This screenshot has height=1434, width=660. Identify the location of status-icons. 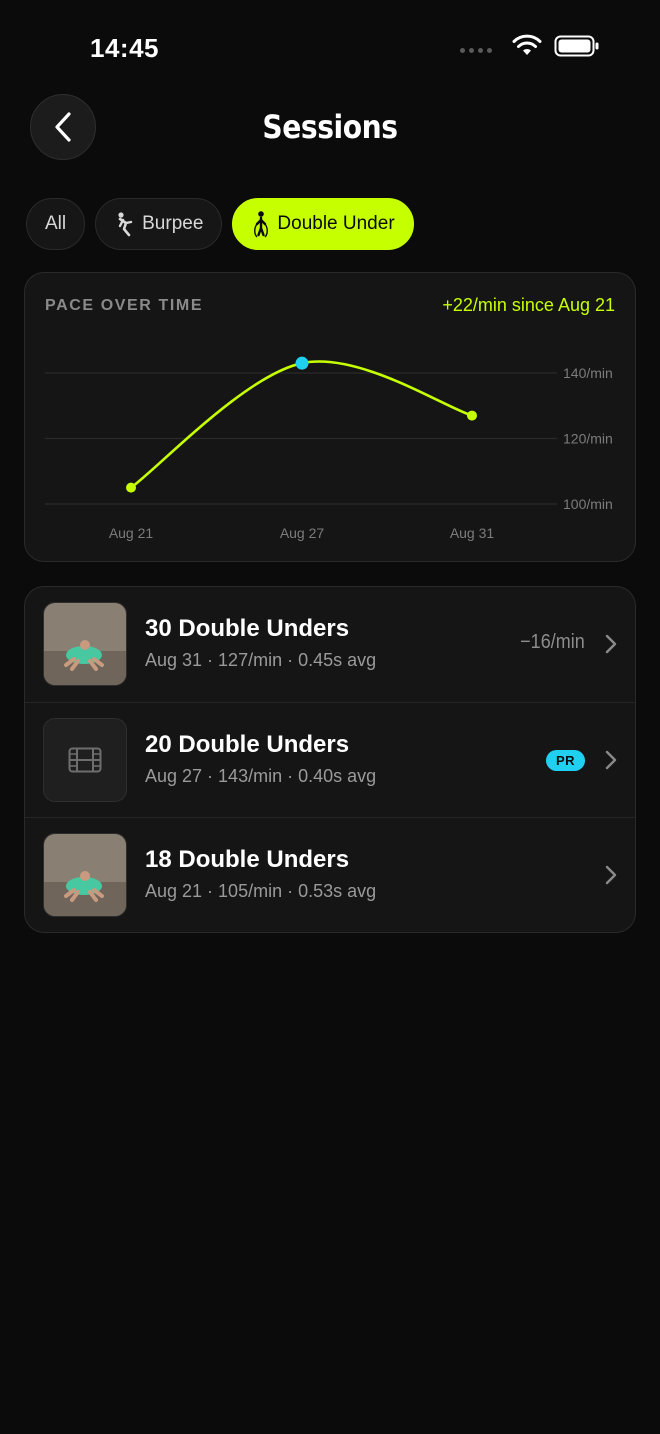
(530, 46).